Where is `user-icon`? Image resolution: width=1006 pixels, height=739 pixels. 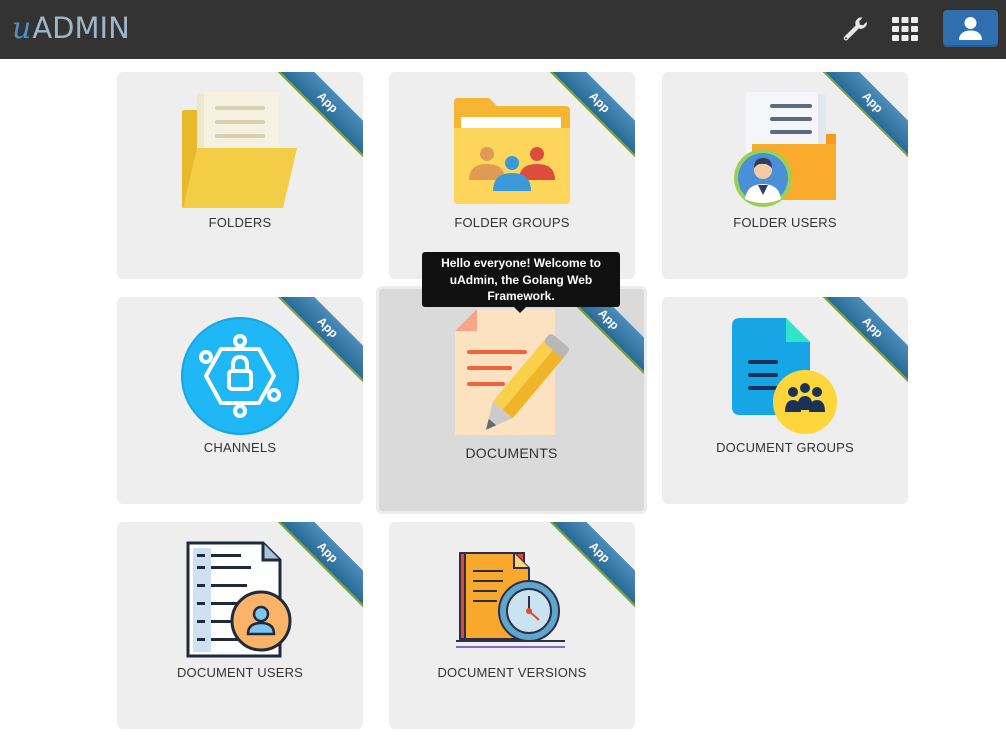
user-icon is located at coordinates (970, 28).